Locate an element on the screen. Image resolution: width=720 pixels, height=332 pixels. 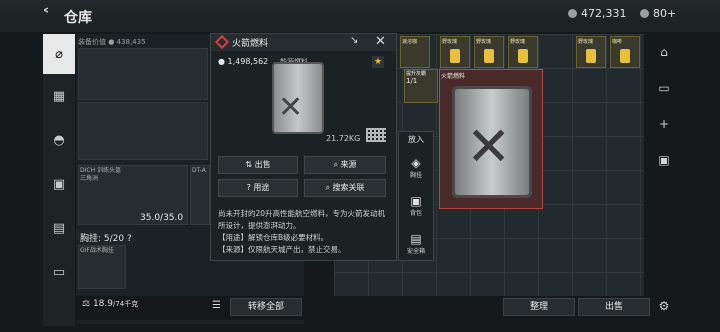
home-icon: ⌂ is located at coordinates (664, 52).